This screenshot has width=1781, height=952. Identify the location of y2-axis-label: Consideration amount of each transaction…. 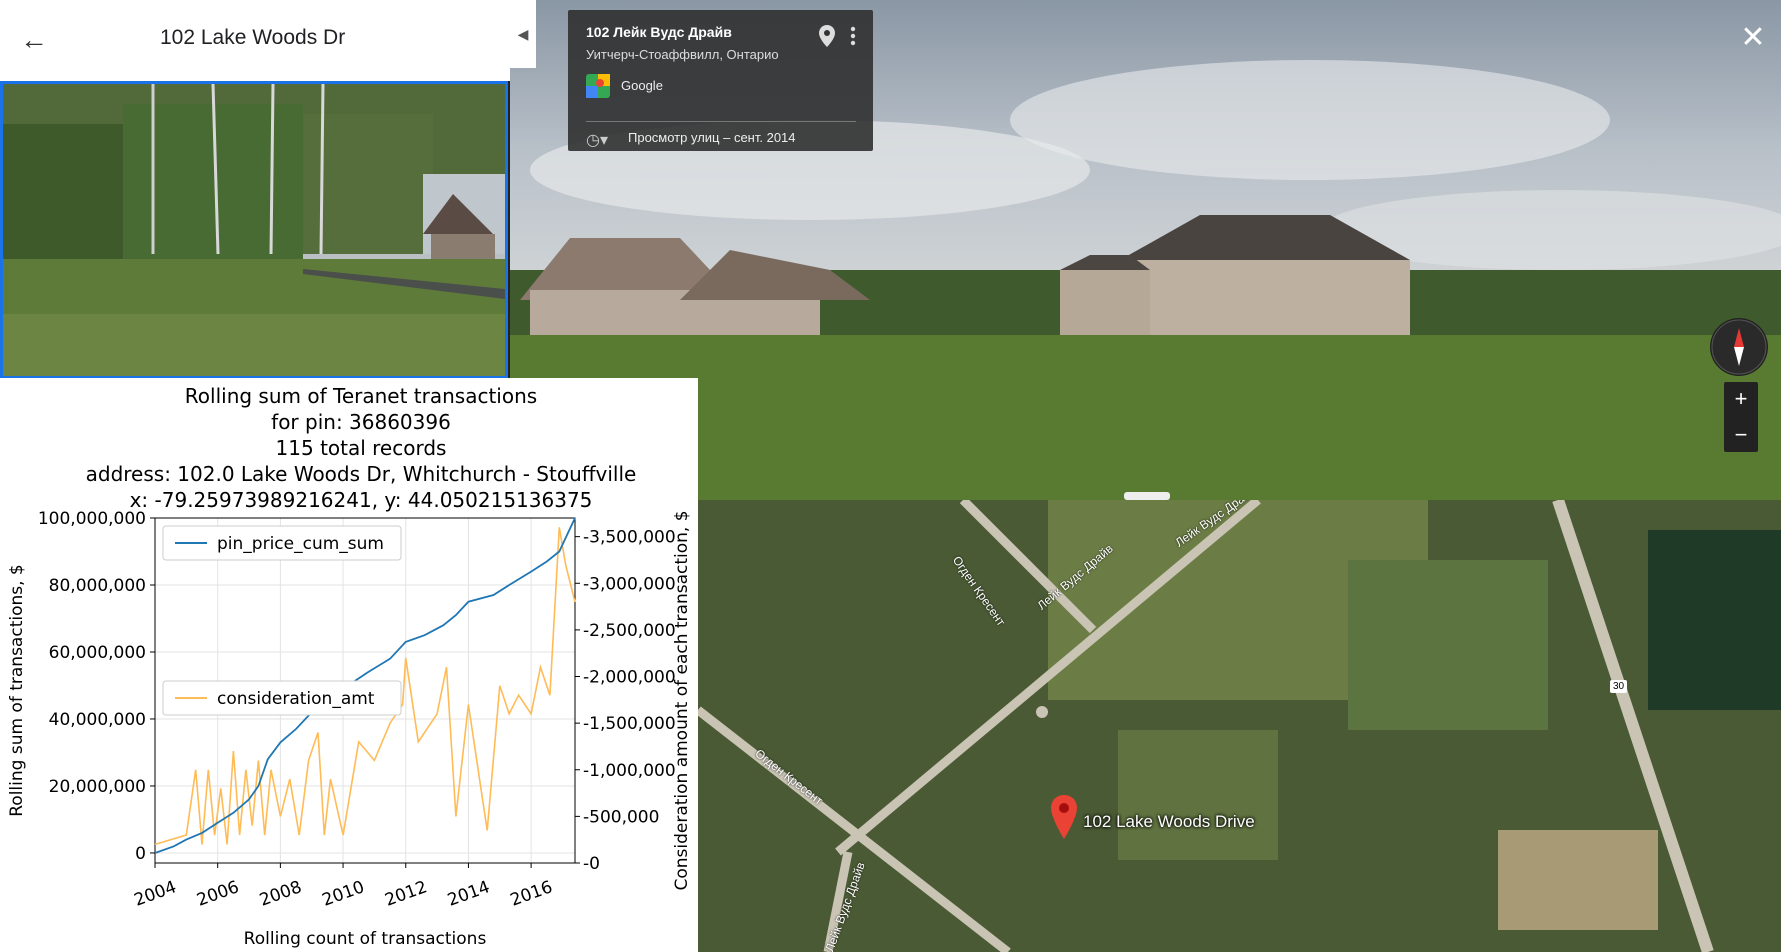
(682, 700).